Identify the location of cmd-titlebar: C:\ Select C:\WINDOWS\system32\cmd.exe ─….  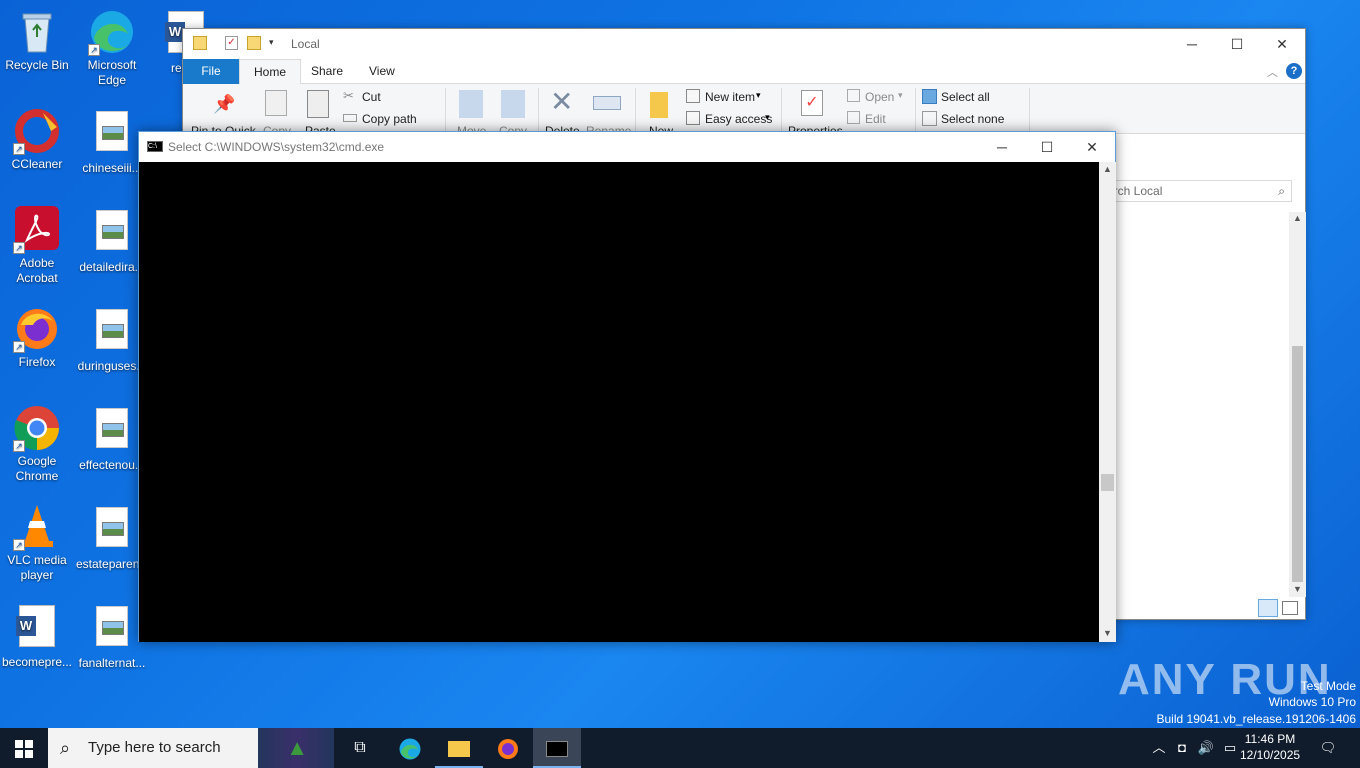
(627, 147).